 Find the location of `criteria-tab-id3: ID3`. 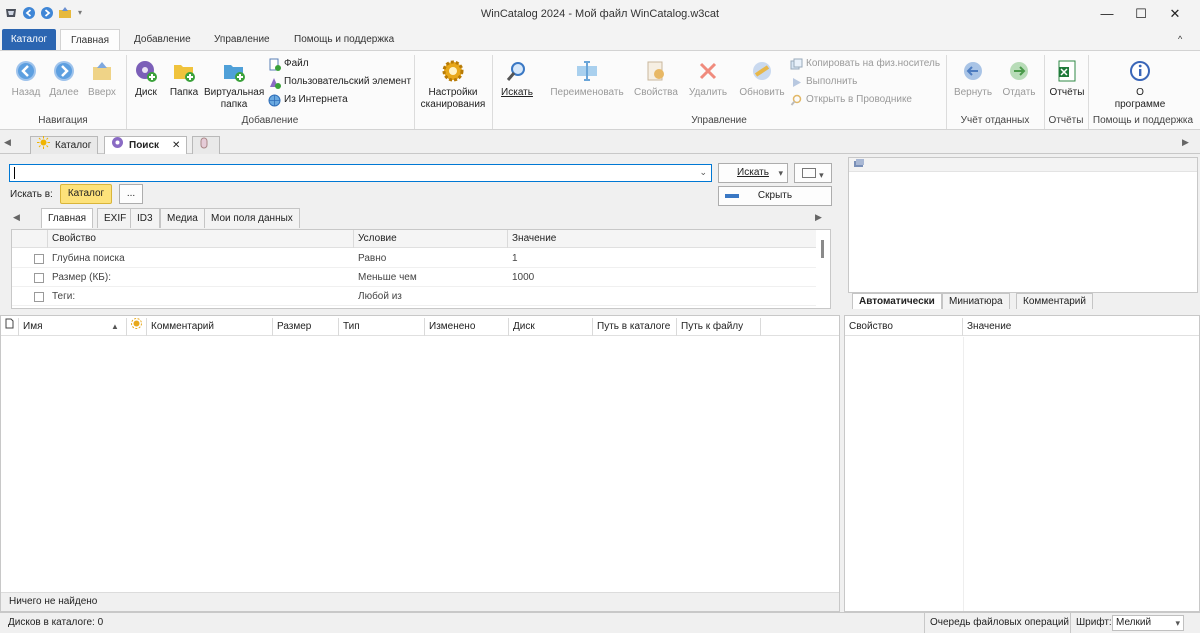

criteria-tab-id3: ID3 is located at coordinates (145, 218).